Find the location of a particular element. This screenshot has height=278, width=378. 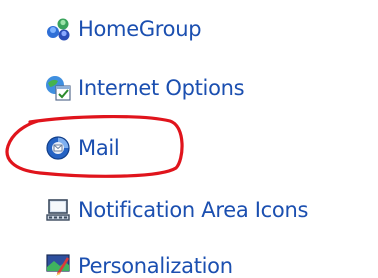

control-panel-item-homegroup: HomeGroup is located at coordinates (123, 29).